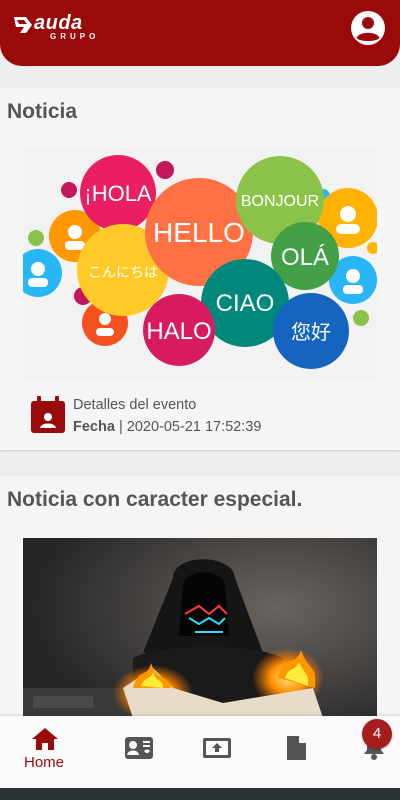 The height and width of the screenshot is (800, 400). Describe the element at coordinates (43, 762) in the screenshot. I see `nav-home-label: Home` at that location.